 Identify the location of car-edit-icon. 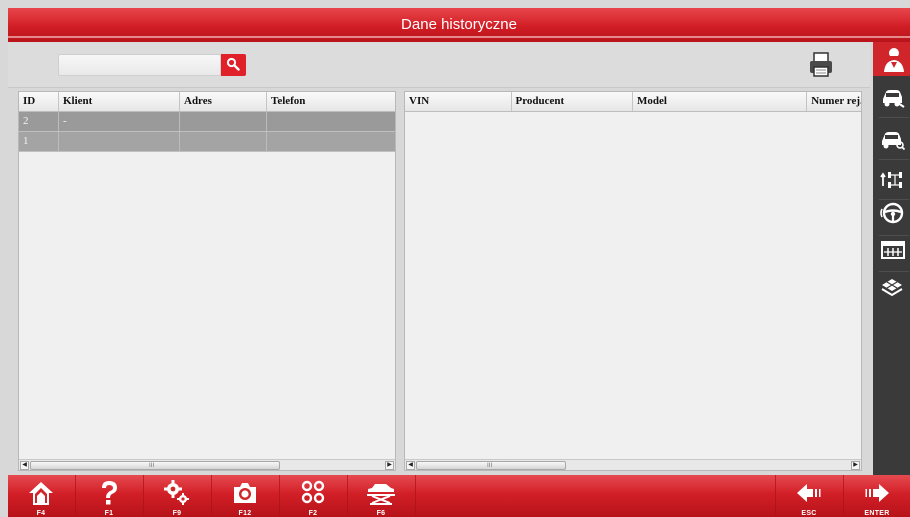
(893, 99).